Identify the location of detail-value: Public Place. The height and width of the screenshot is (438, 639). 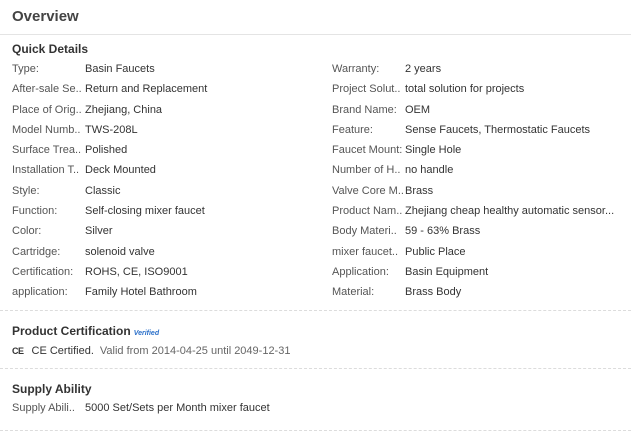
(435, 251).